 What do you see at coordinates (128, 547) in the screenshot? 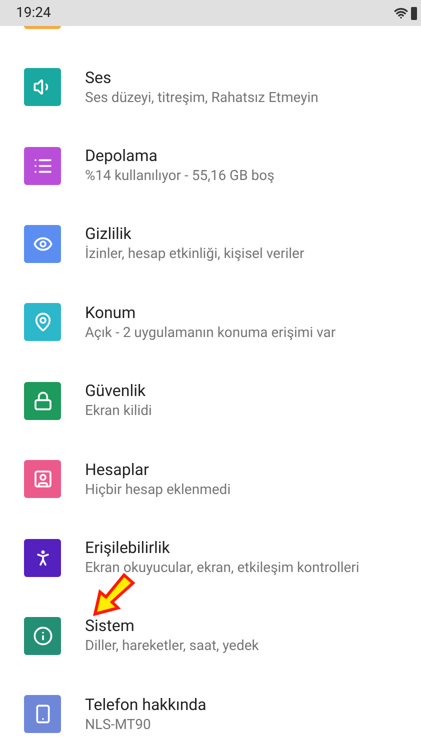
I see `item-title: Erişilebilirlik` at bounding box center [128, 547].